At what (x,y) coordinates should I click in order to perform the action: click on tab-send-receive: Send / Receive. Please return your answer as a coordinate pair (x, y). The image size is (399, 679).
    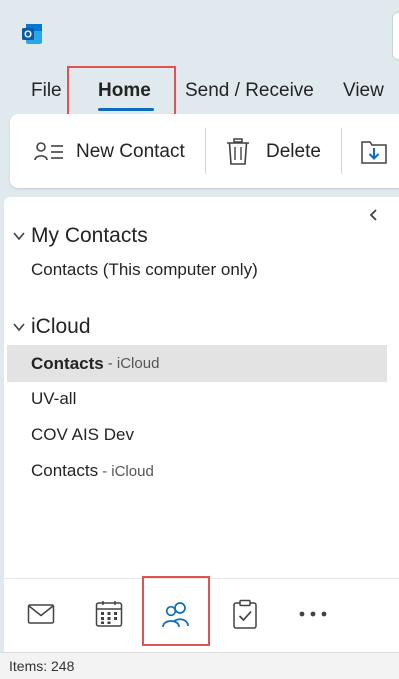
    Looking at the image, I should click on (249, 91).